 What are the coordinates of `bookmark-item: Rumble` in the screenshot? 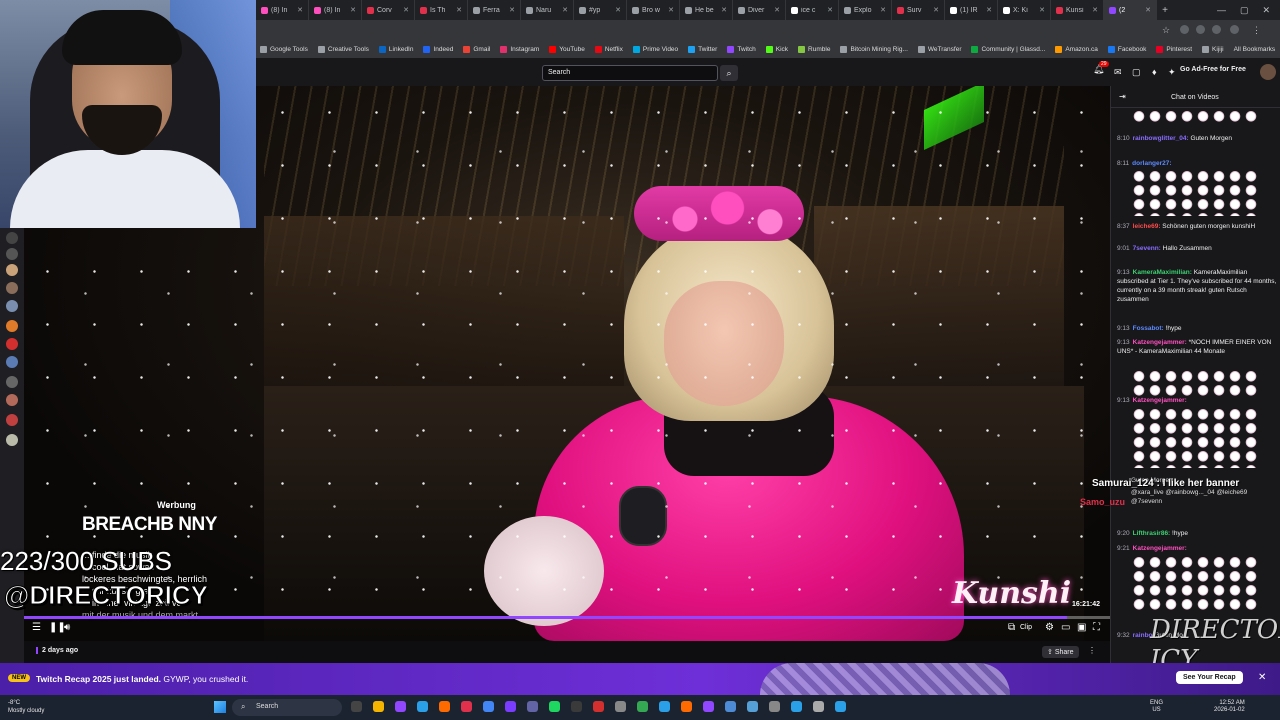 It's located at (814, 49).